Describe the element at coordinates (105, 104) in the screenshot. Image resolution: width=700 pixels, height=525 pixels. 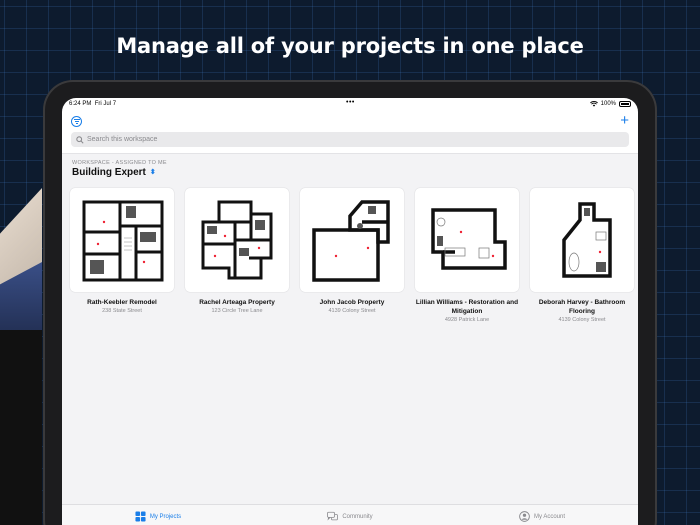
I see `status-date: Fri Jul 7` at that location.